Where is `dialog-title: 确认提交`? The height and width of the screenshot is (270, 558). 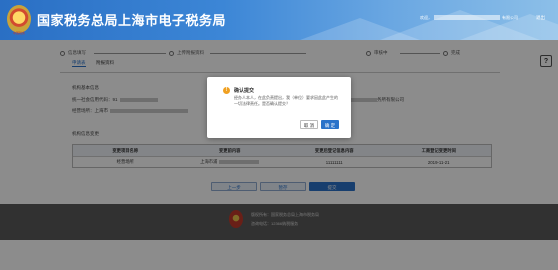
dialog-title: 确认提交 is located at coordinates (244, 91).